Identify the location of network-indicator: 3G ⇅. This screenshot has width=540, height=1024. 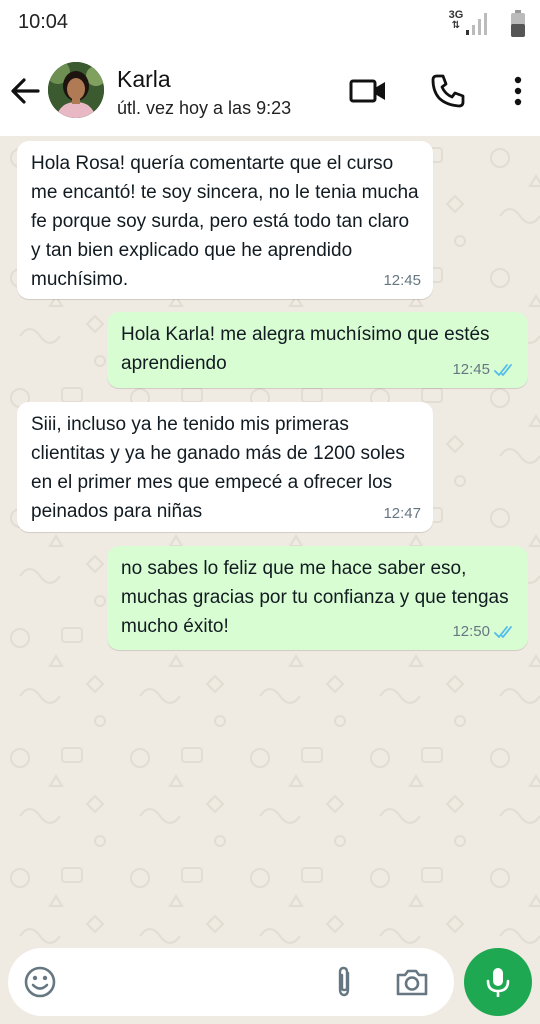
(456, 20).